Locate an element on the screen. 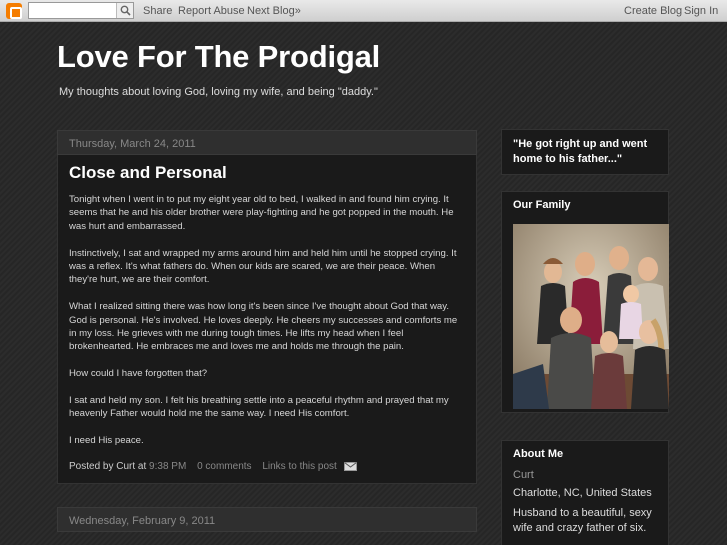 This screenshot has height=545, width=727. post-date-header: Thursday, March 24, 2011 is located at coordinates (267, 142).